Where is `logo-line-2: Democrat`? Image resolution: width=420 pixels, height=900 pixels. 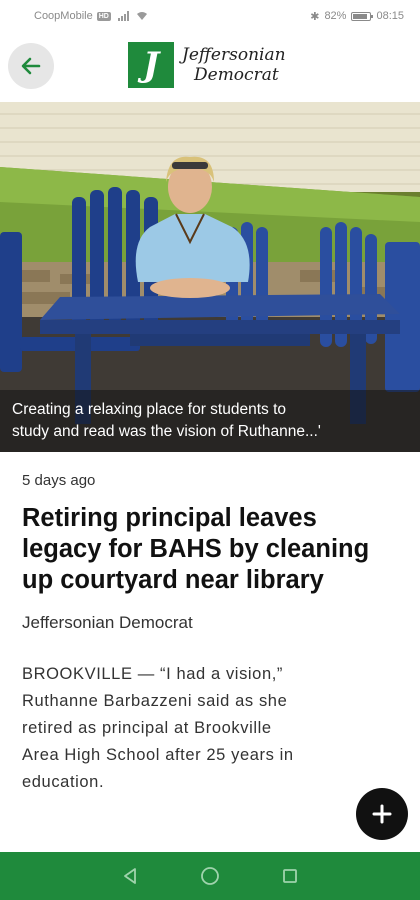
logo-line-2: Democrat is located at coordinates (236, 75).